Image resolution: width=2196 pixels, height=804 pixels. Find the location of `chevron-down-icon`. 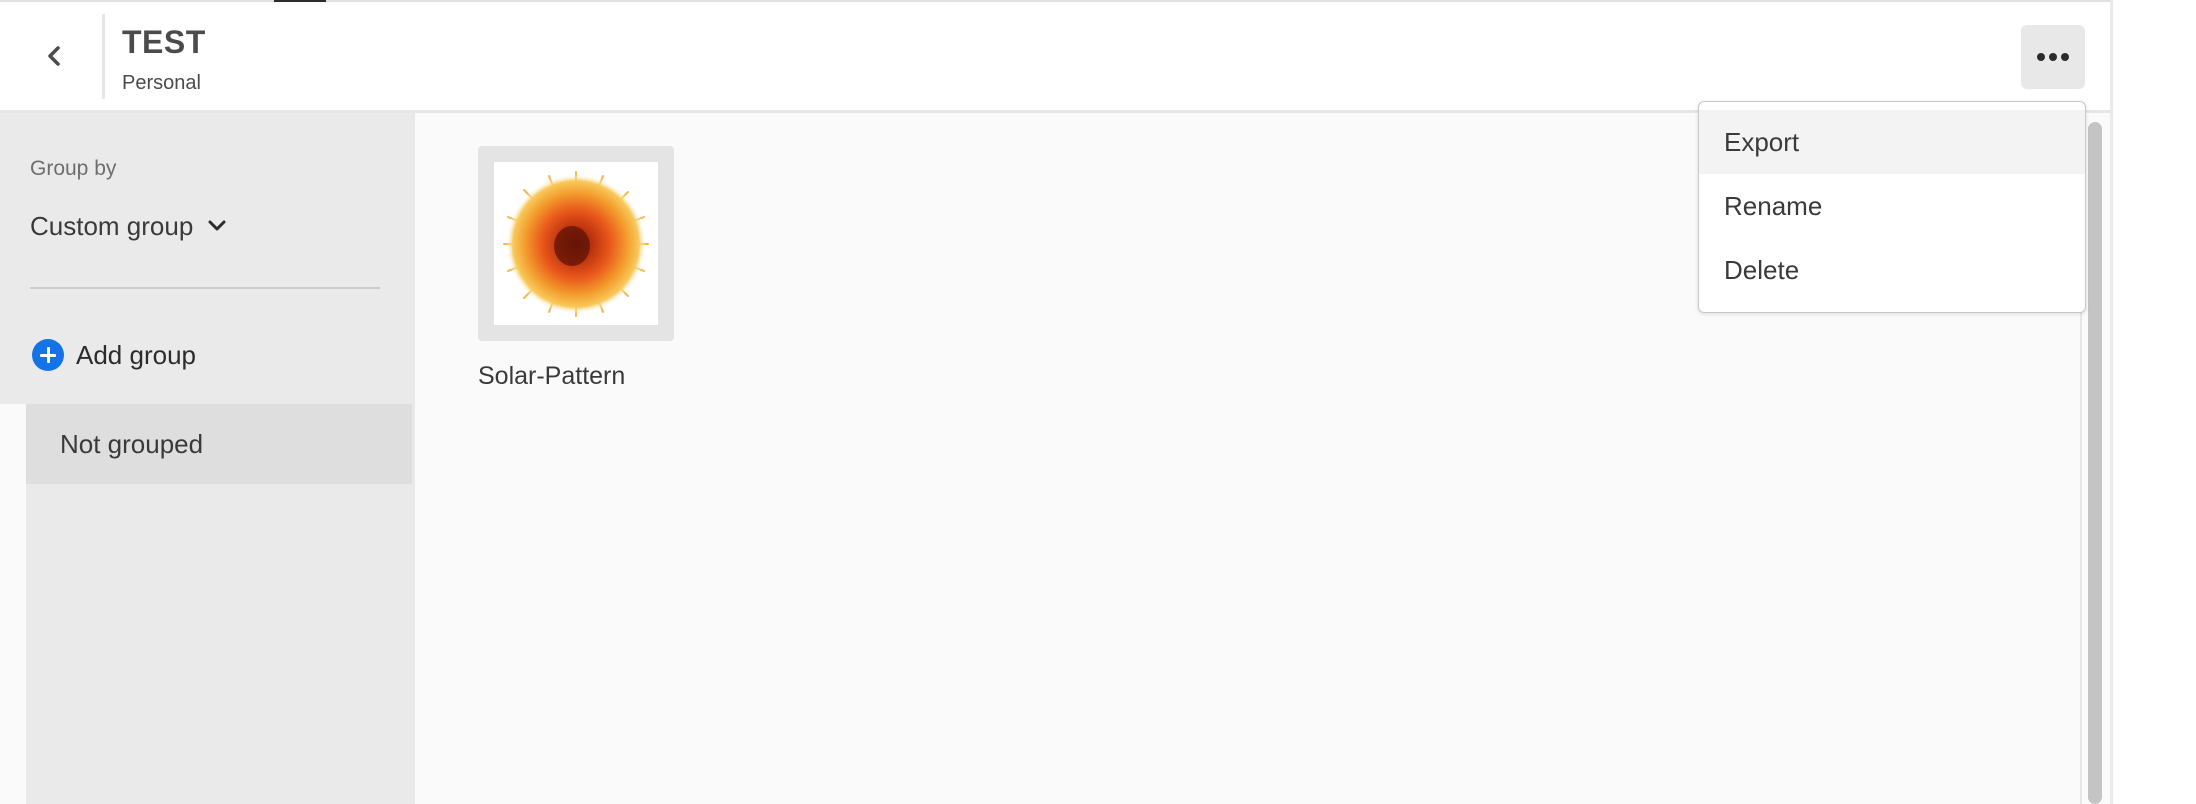

chevron-down-icon is located at coordinates (217, 225).